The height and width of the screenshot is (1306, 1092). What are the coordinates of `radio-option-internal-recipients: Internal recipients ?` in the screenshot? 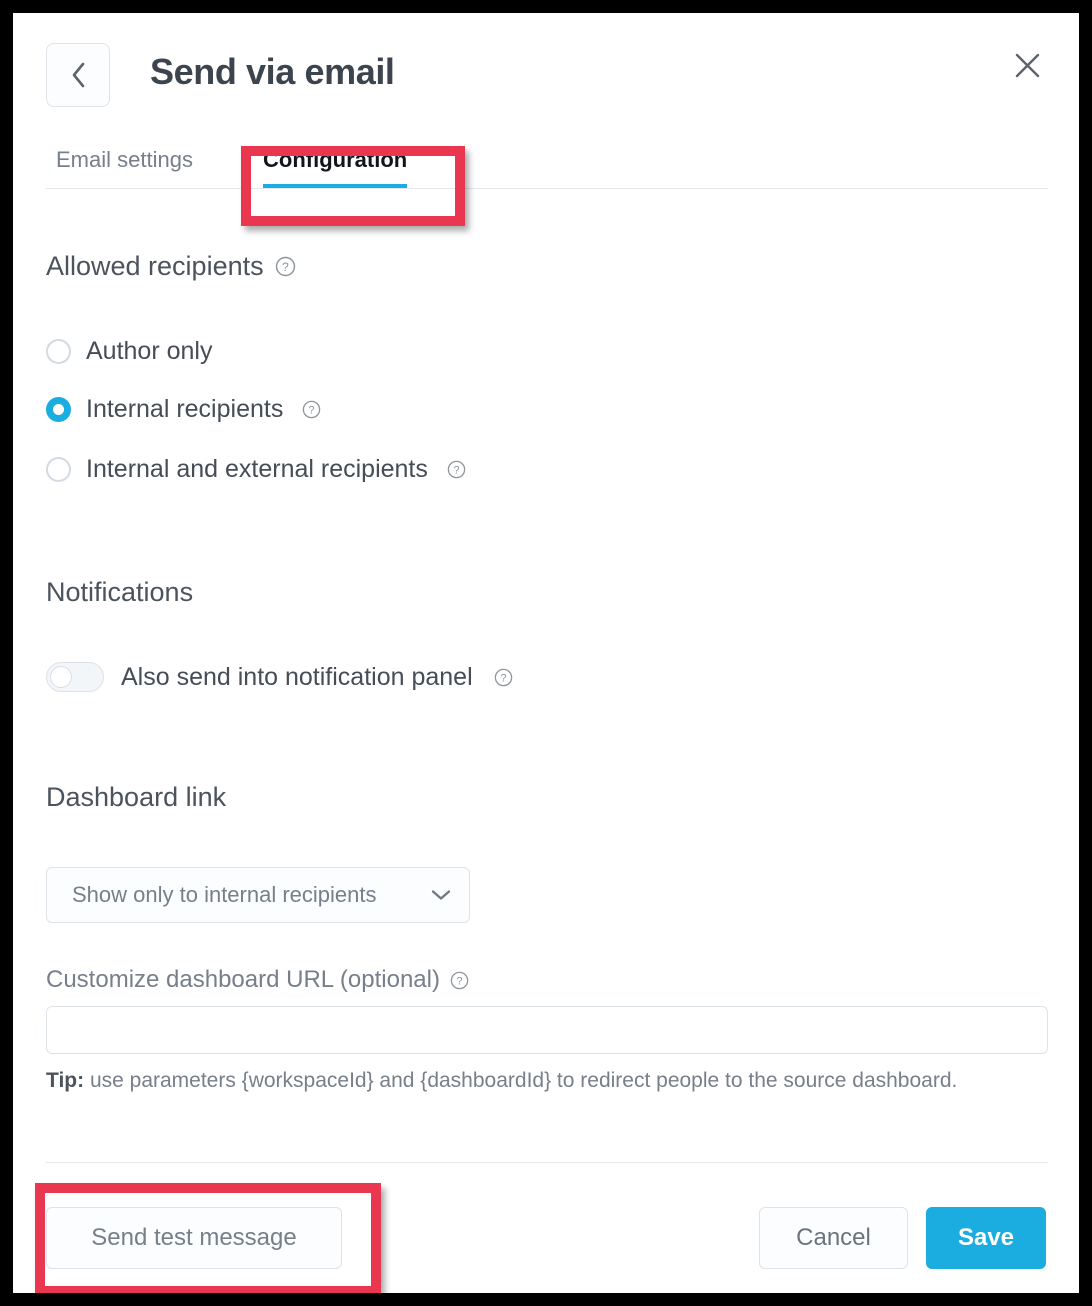 It's located at (183, 409).